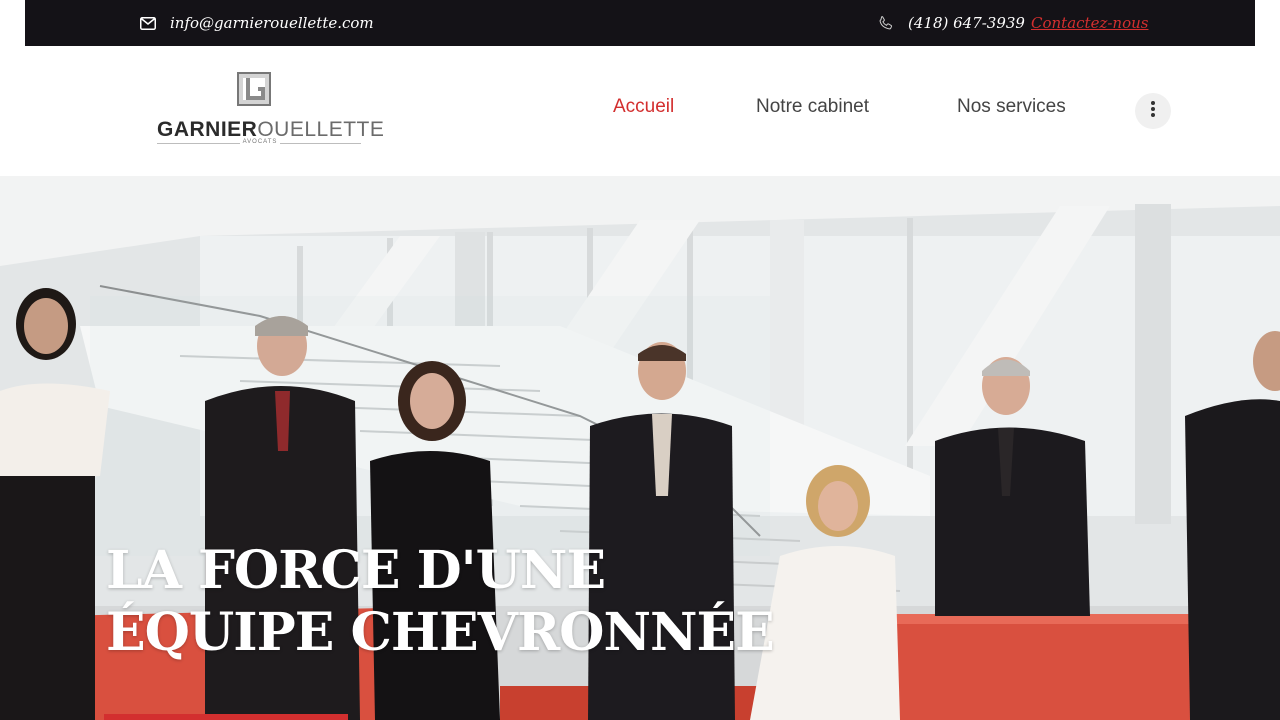  I want to click on nav-item-accueil: Accueil, so click(643, 107).